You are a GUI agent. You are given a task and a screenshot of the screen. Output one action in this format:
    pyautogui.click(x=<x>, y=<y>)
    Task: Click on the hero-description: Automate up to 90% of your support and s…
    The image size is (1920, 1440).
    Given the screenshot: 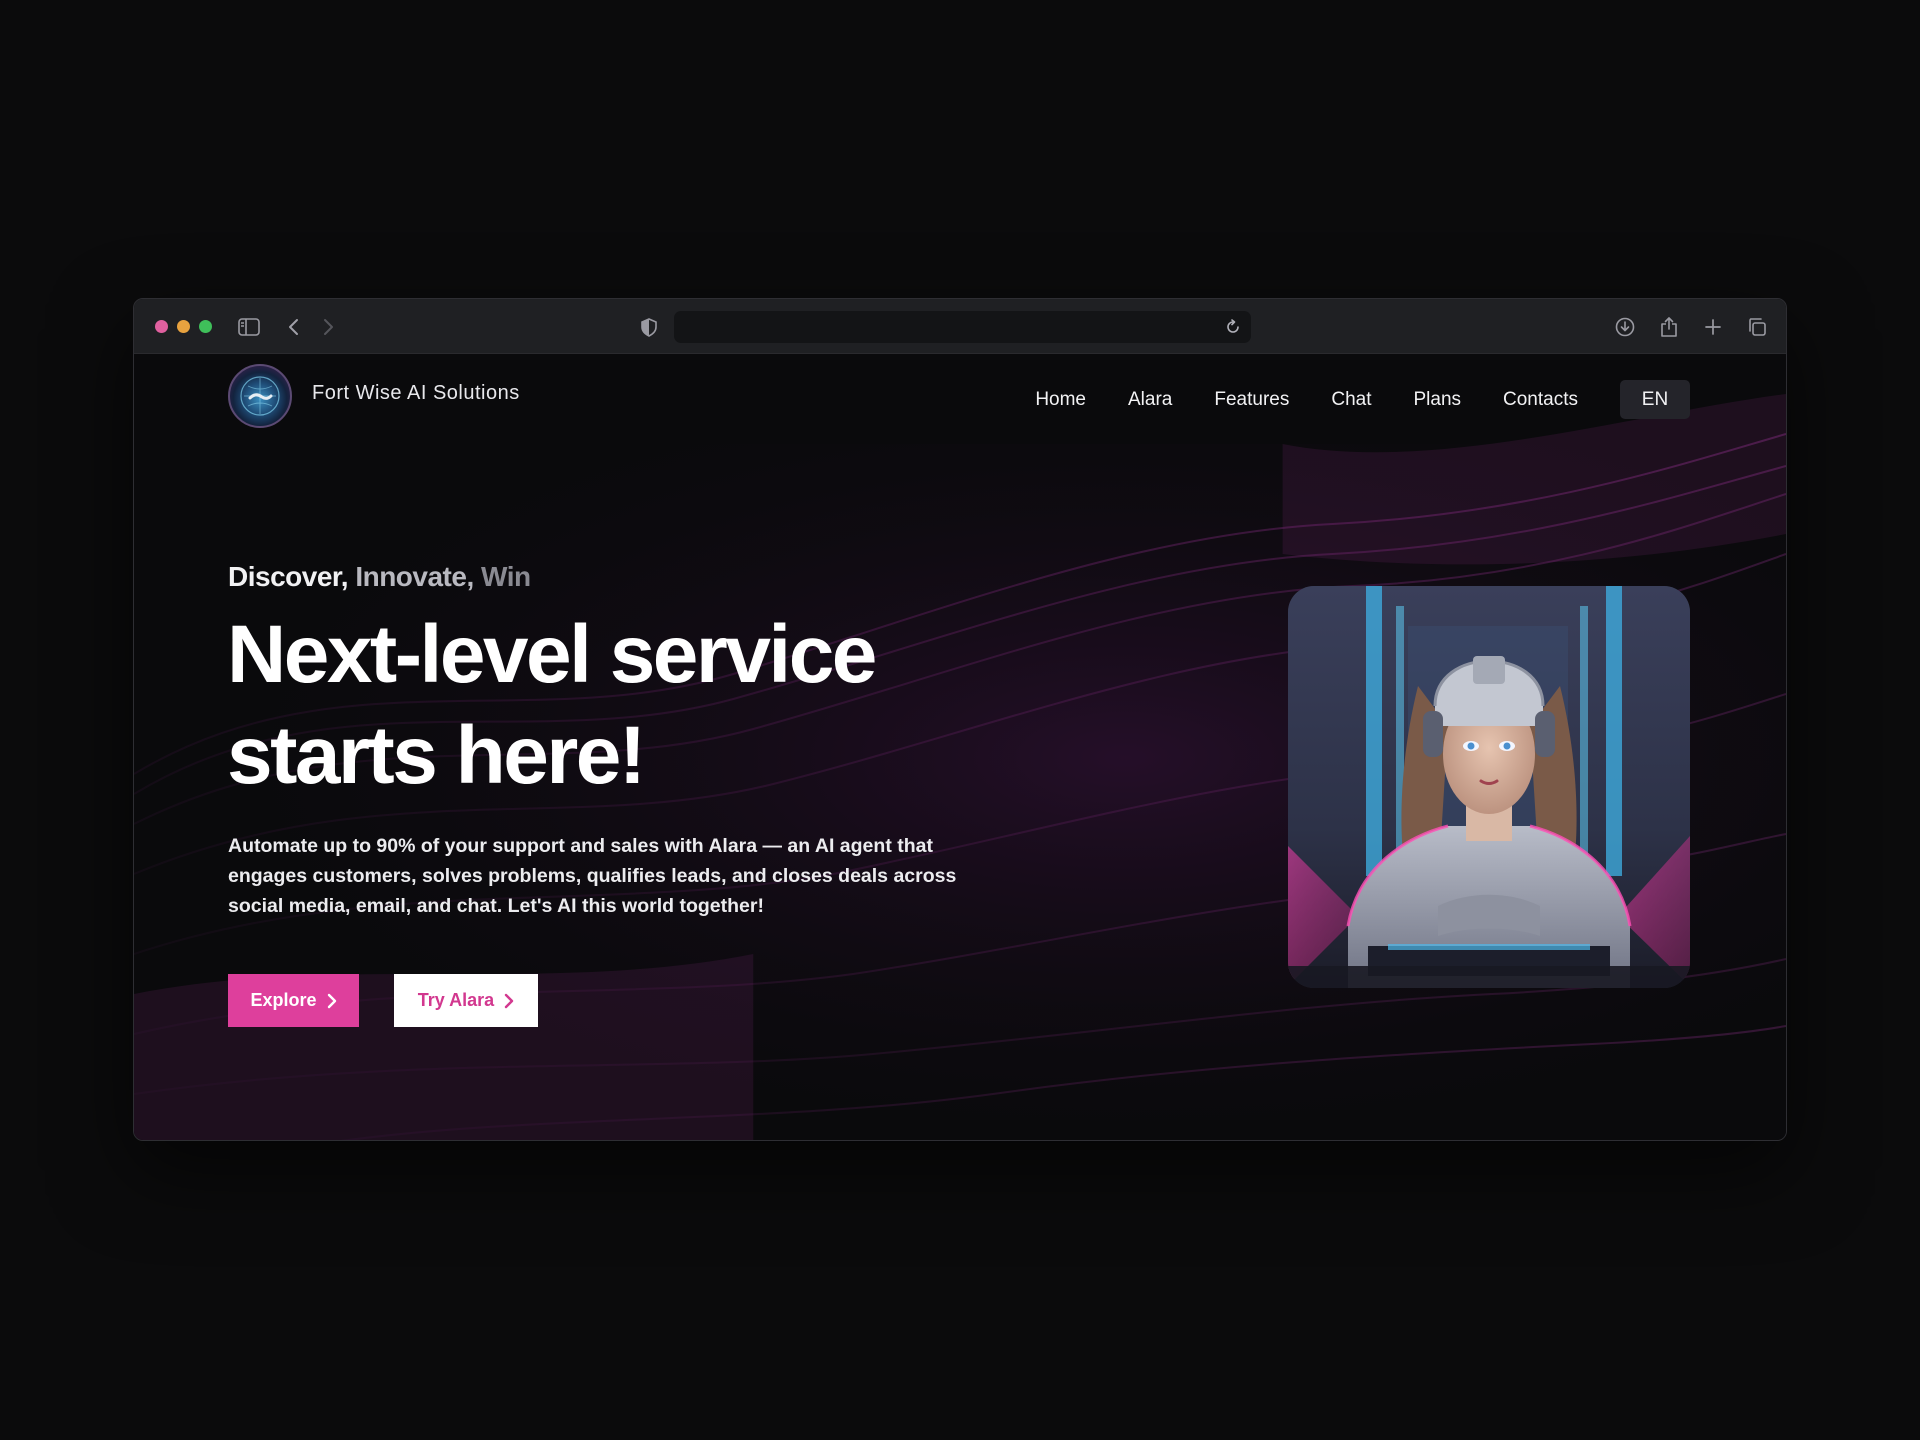 What is the action you would take?
    pyautogui.click(x=592, y=876)
    